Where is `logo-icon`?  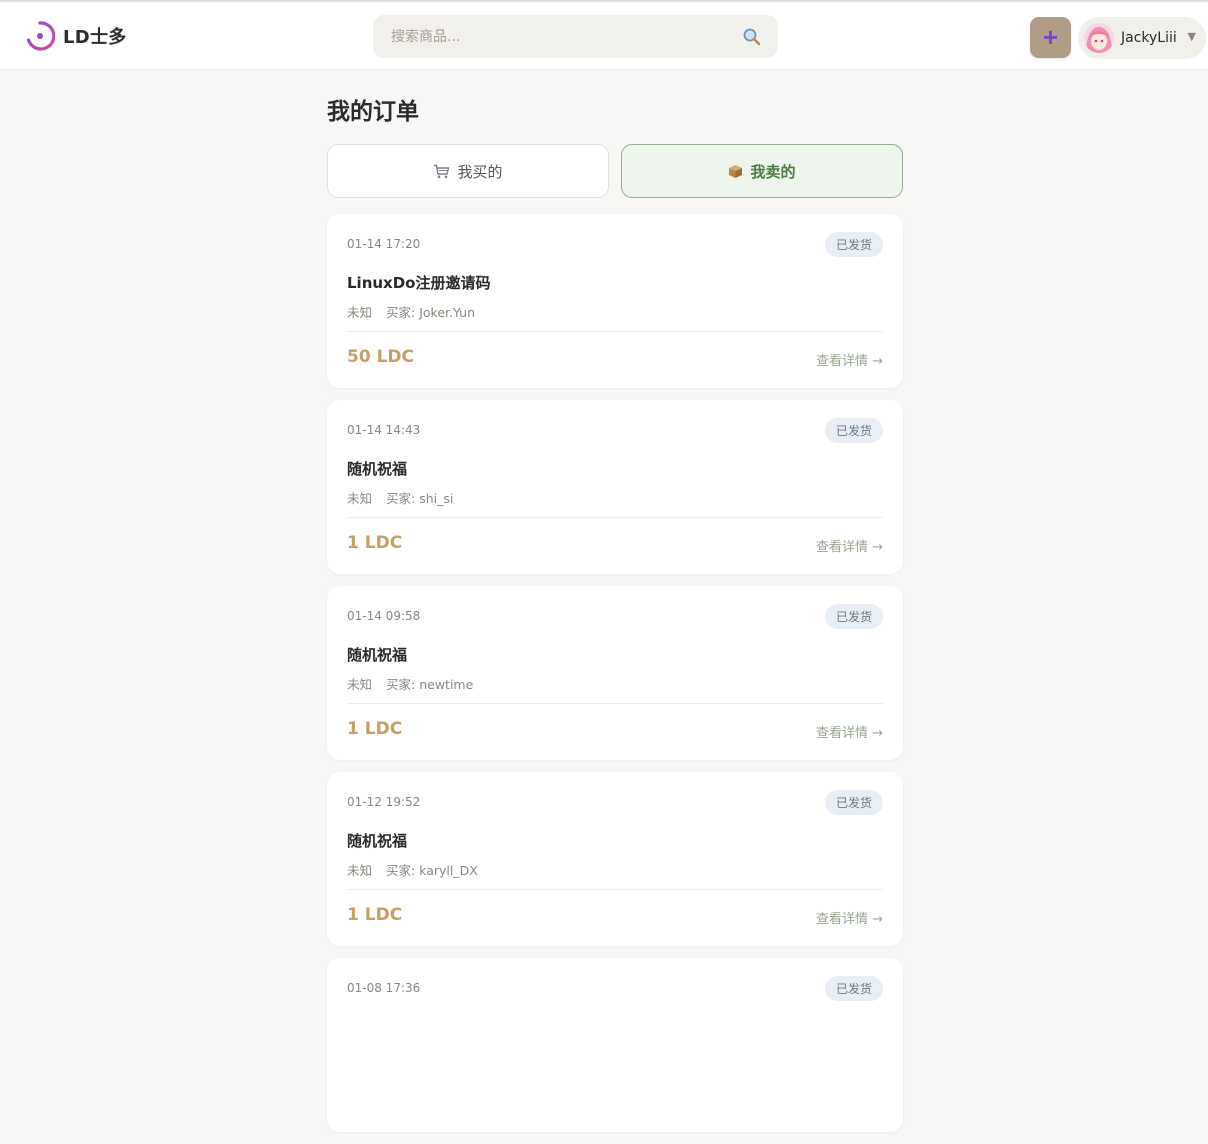
logo-icon is located at coordinates (40, 36).